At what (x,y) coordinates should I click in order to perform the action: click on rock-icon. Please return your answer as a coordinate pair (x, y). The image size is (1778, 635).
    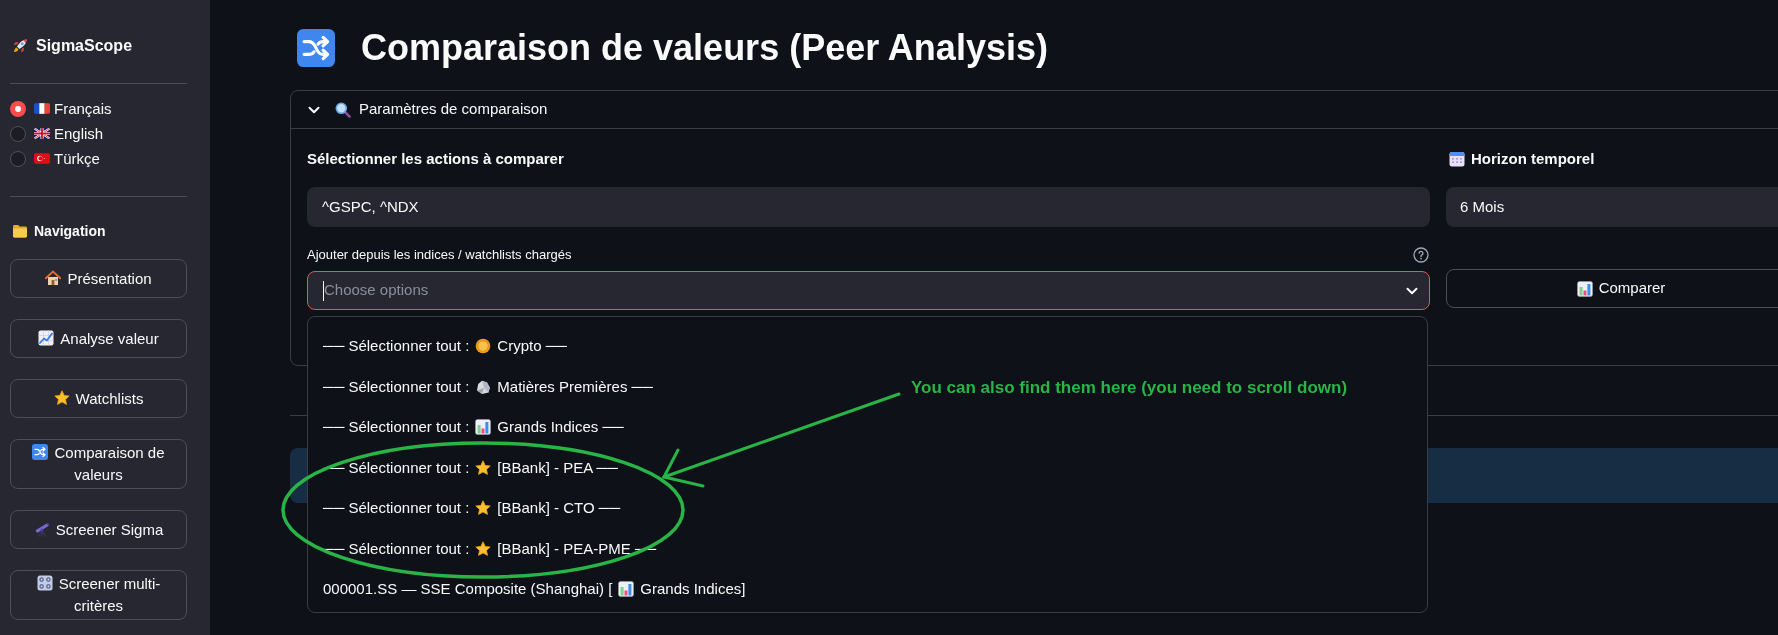
    Looking at the image, I should click on (483, 386).